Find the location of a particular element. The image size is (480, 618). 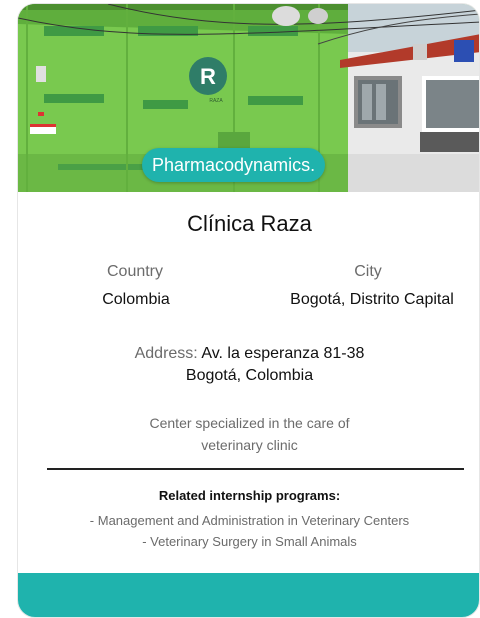

related-programs-title: Related internship programs: is located at coordinates (249, 495).